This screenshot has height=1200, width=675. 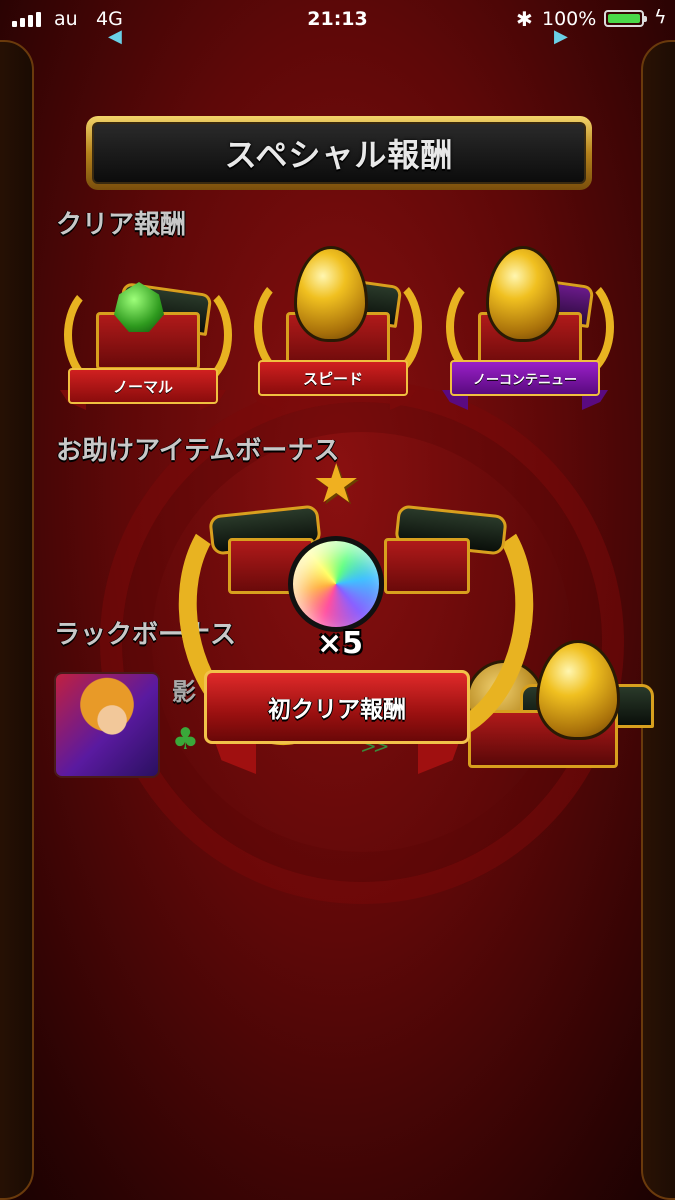 I want to click on title-banner: スペシャル報酬, so click(x=339, y=153).